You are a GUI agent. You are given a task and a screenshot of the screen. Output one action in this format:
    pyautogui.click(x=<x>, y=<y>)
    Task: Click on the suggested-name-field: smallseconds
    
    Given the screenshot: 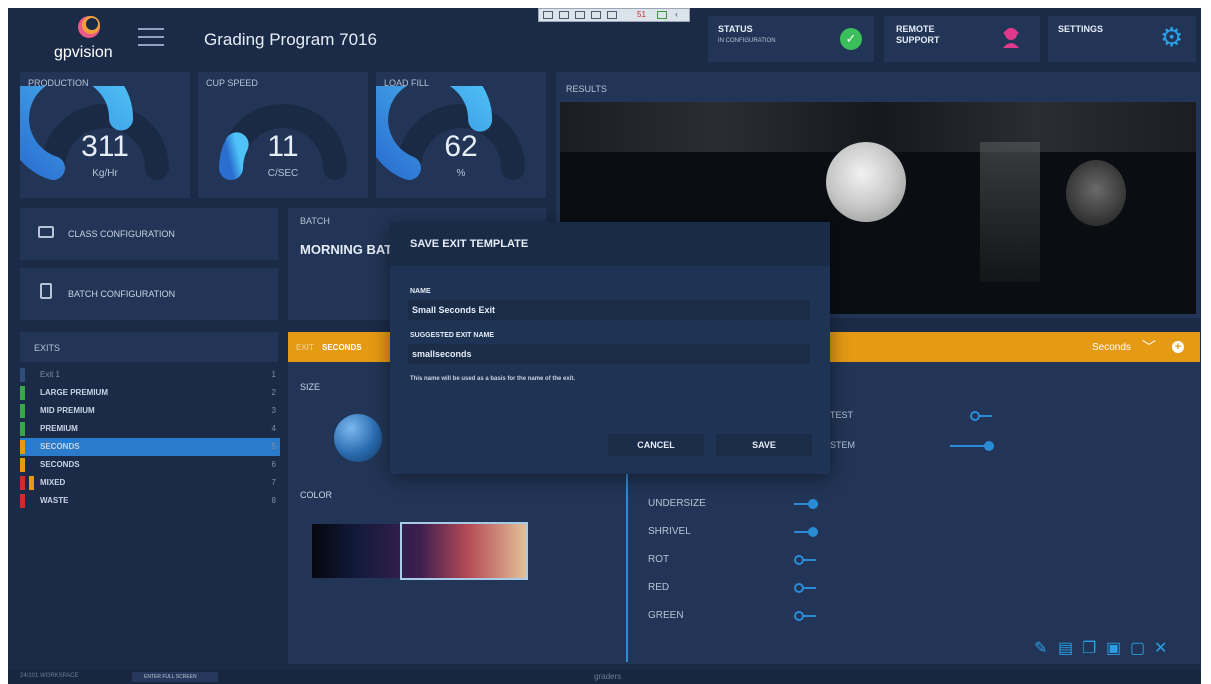 What is the action you would take?
    pyautogui.click(x=609, y=354)
    